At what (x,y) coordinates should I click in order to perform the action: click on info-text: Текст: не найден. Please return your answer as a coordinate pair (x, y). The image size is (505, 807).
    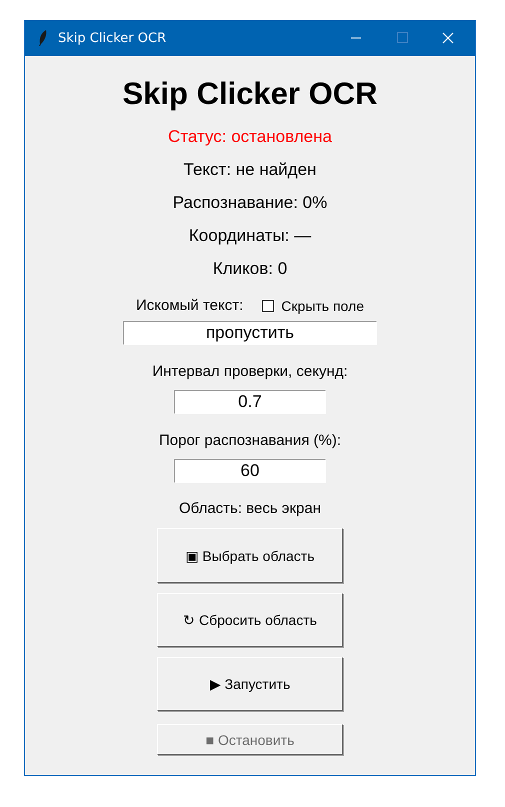
    Looking at the image, I should click on (250, 170).